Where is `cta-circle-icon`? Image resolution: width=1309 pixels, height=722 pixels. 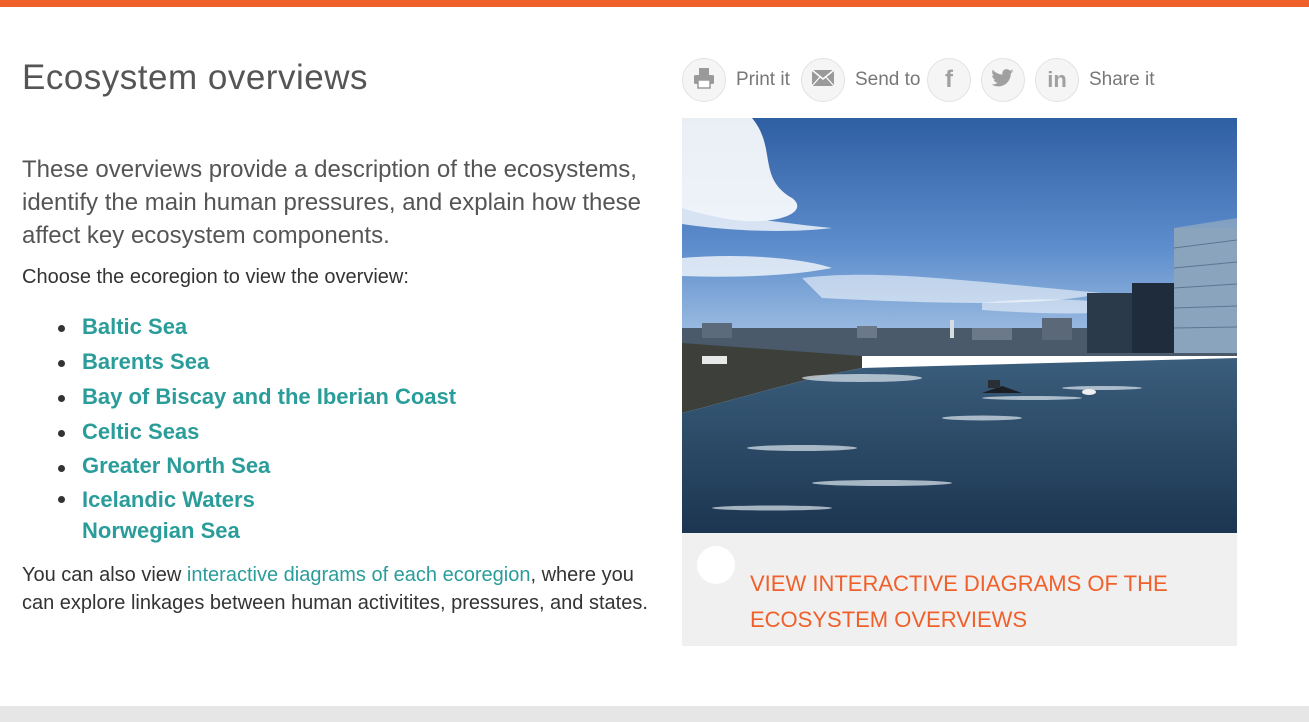
cta-circle-icon is located at coordinates (716, 565).